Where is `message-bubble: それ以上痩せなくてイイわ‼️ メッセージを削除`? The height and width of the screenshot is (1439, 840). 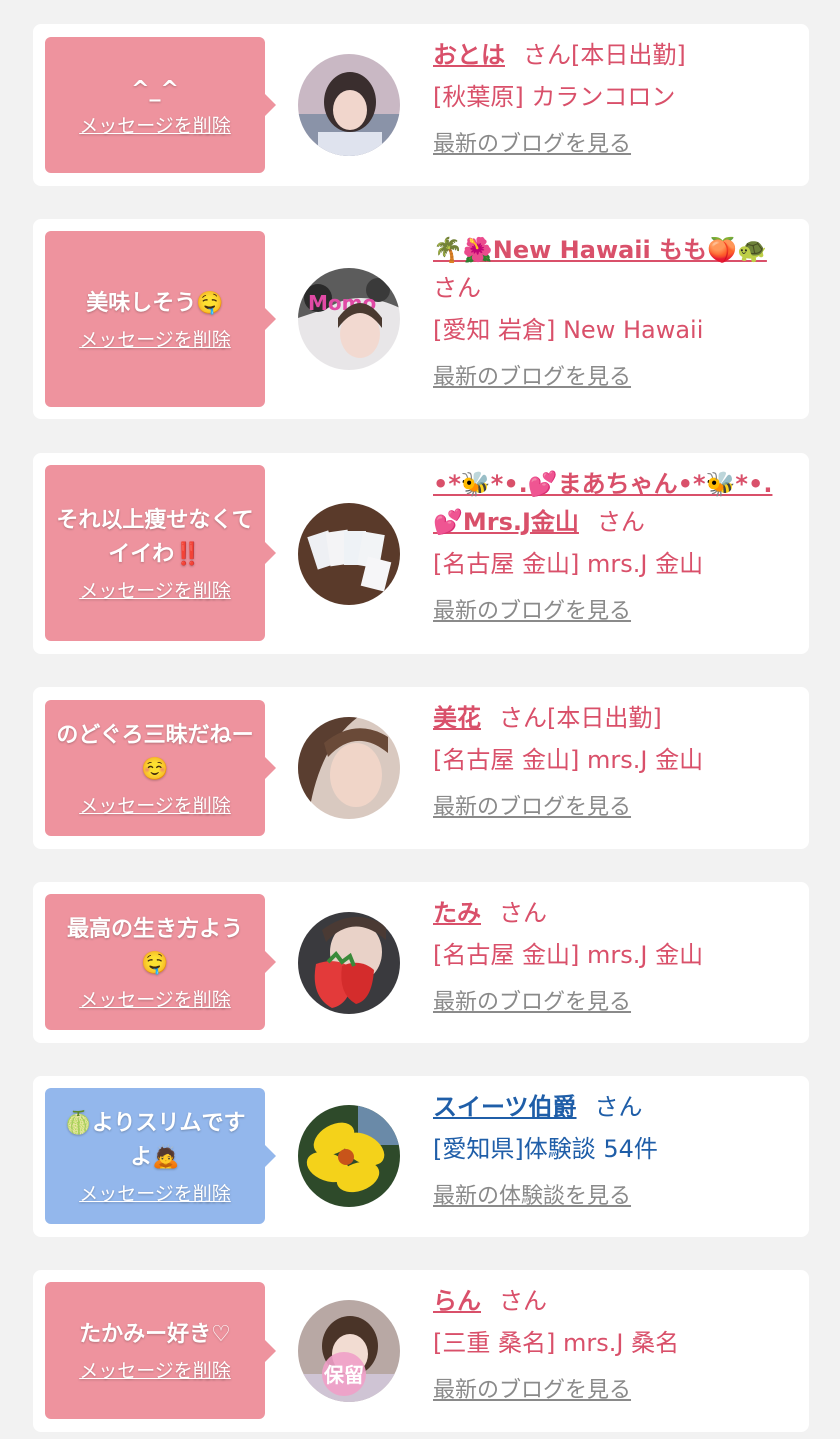 message-bubble: それ以上痩せなくてイイわ‼️ メッセージを削除 is located at coordinates (160, 553).